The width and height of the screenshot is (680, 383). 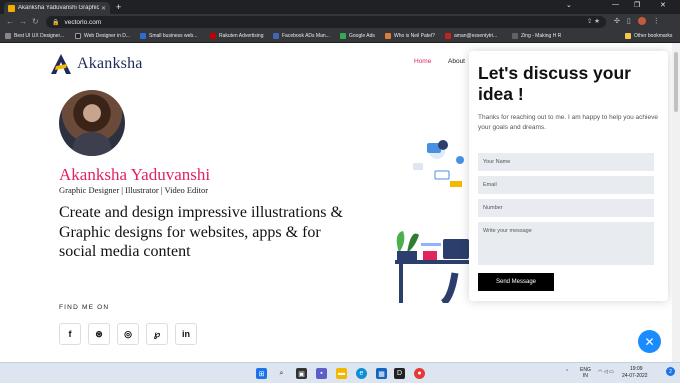 What do you see at coordinates (361, 373) in the screenshot?
I see `edge-icon: e` at bounding box center [361, 373].